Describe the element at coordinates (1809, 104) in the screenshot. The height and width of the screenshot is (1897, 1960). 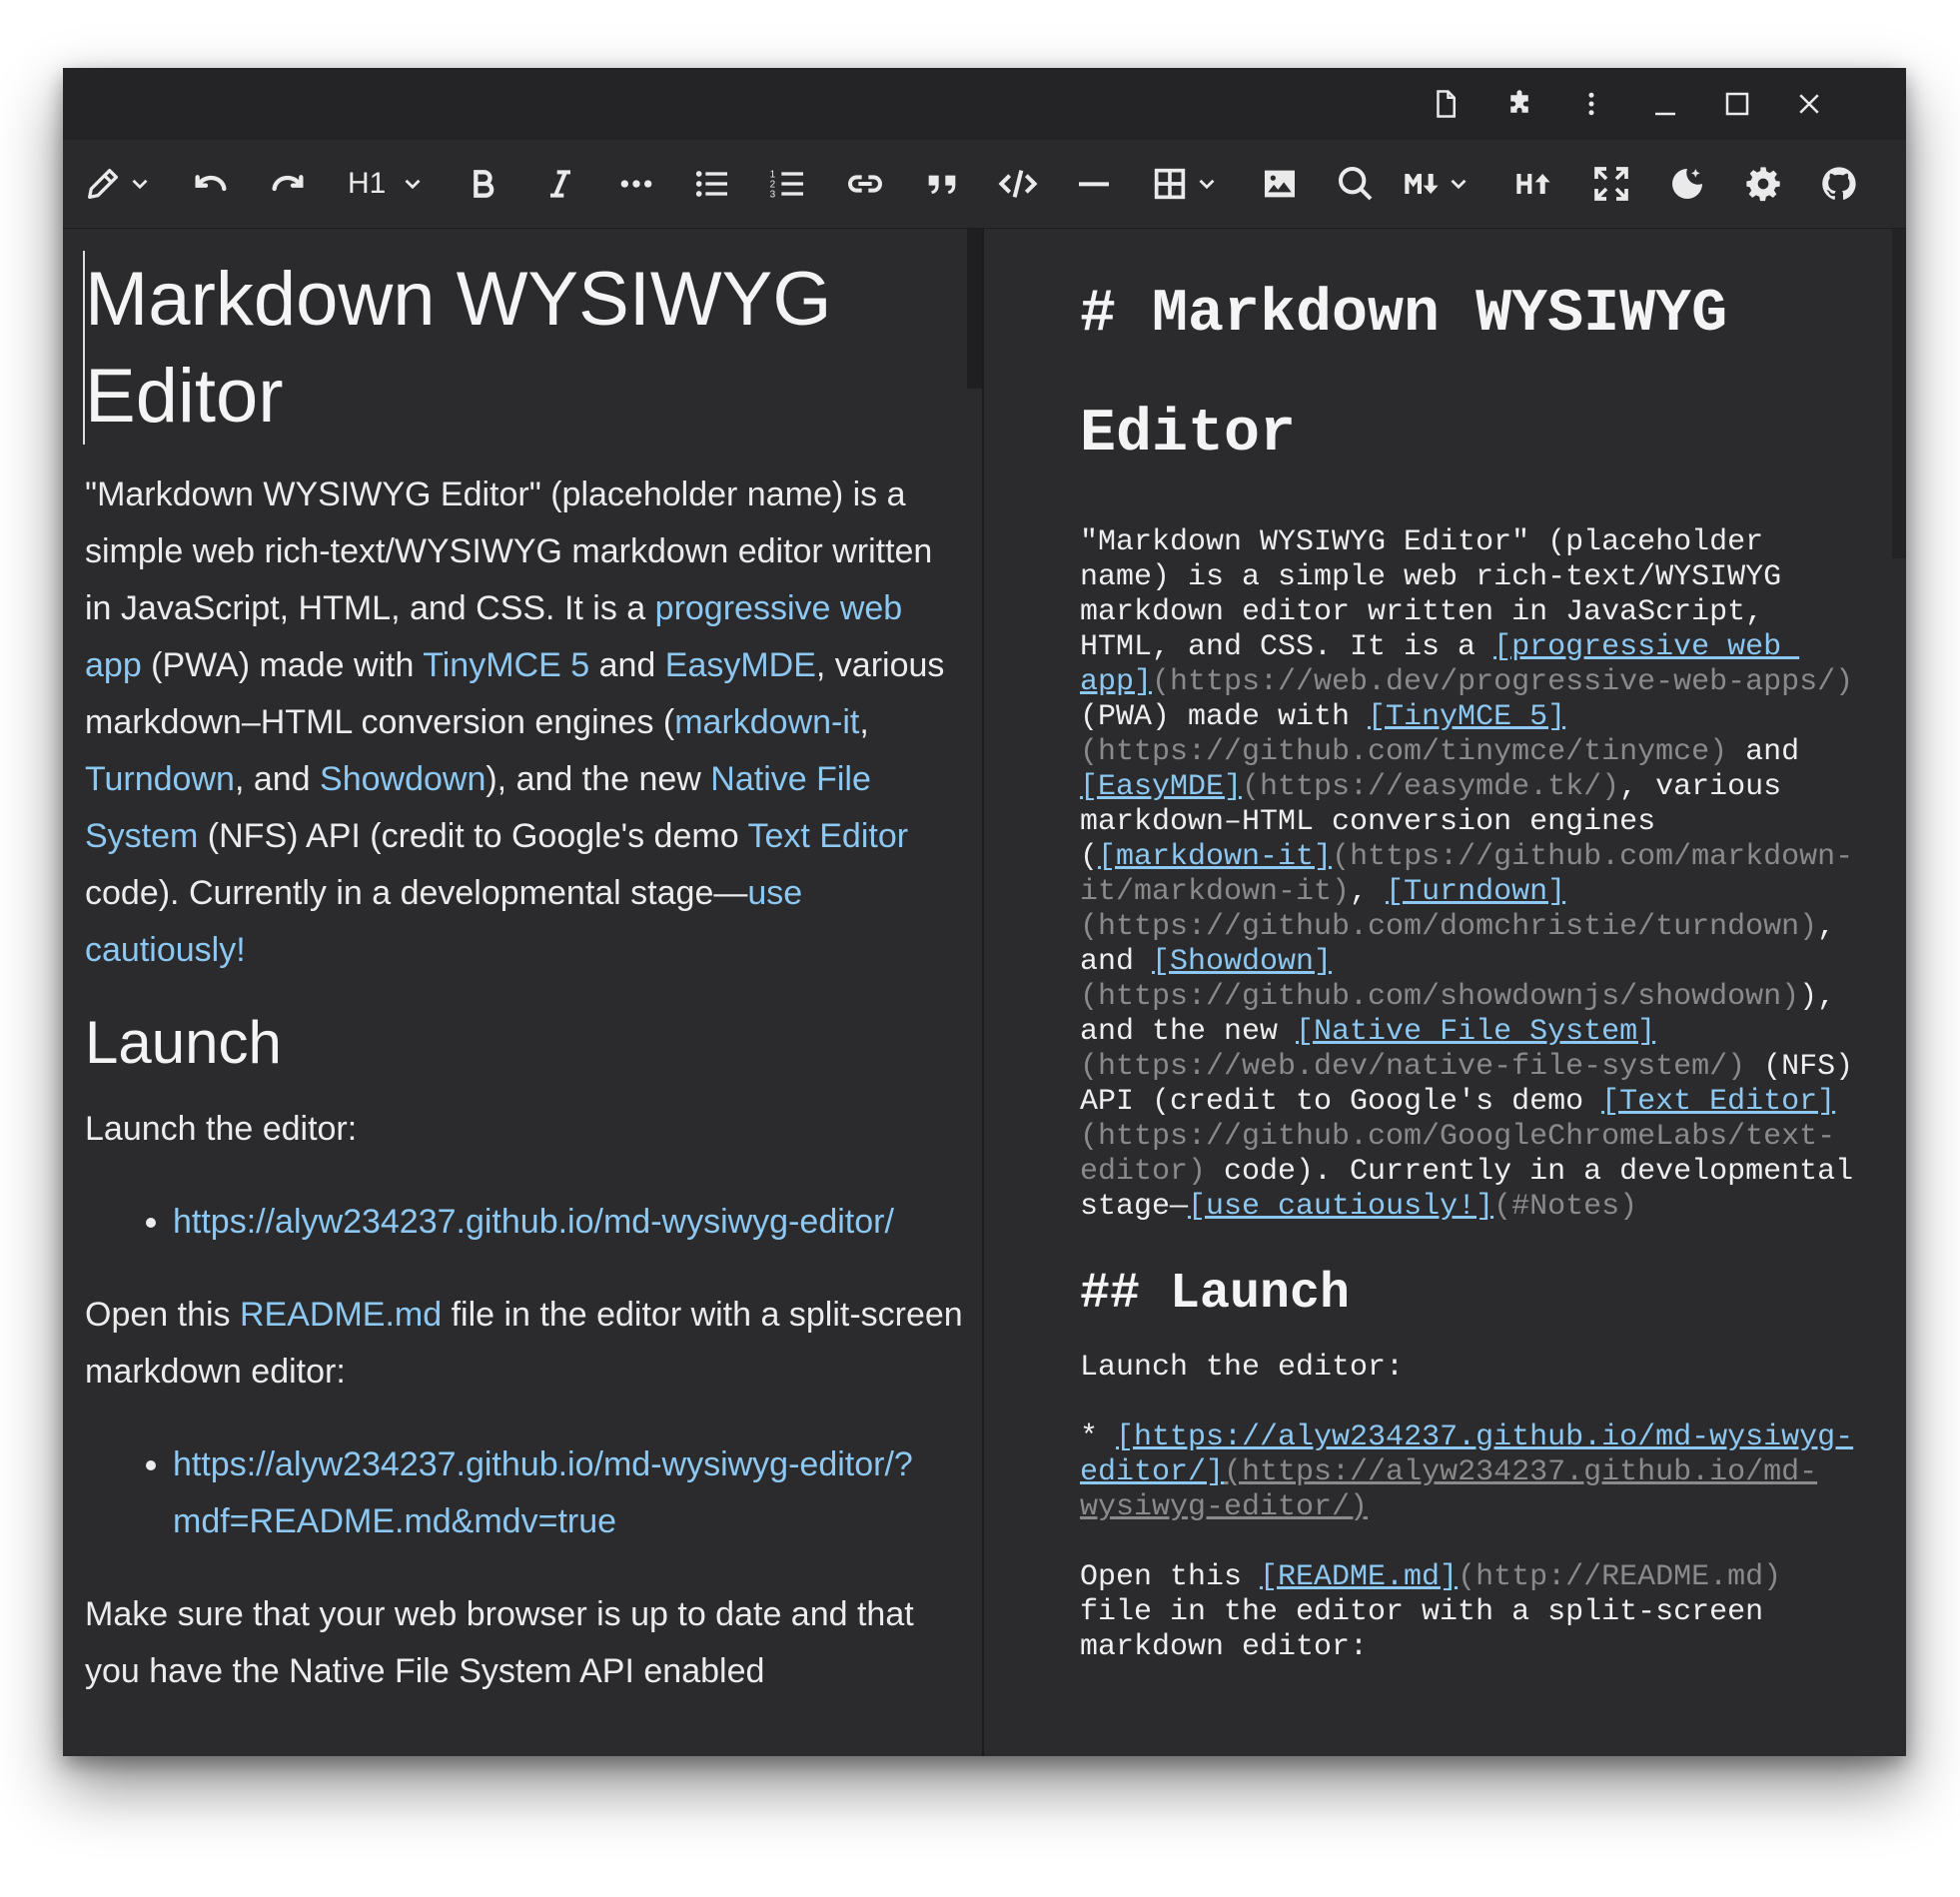
I see `close-icon` at that location.